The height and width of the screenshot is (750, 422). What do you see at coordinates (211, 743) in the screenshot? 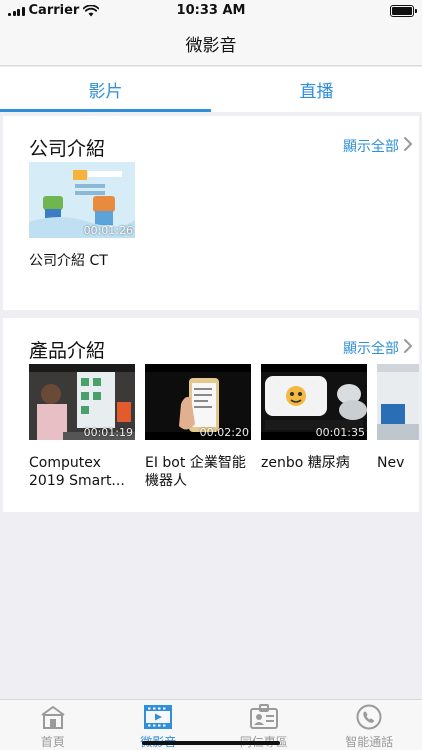
I see `home-indicator` at bounding box center [211, 743].